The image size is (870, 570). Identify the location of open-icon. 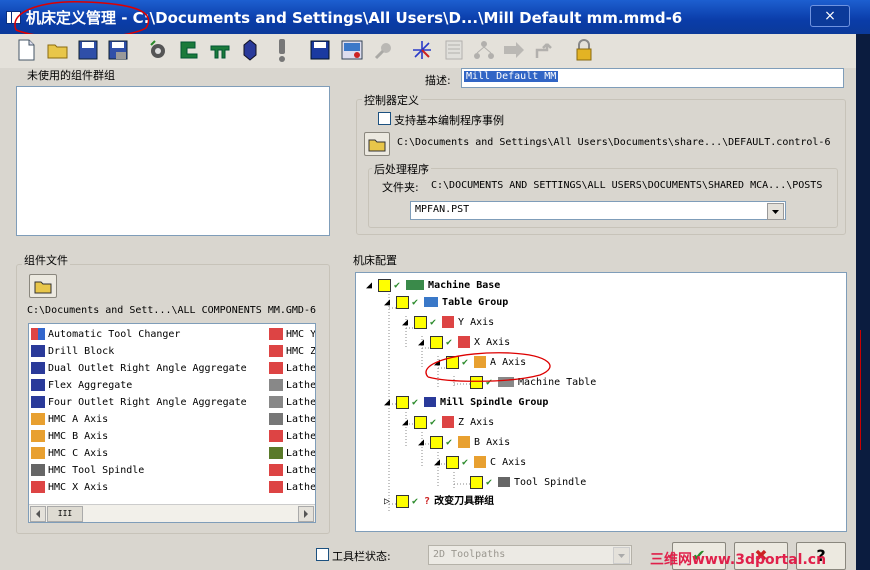
(58, 50).